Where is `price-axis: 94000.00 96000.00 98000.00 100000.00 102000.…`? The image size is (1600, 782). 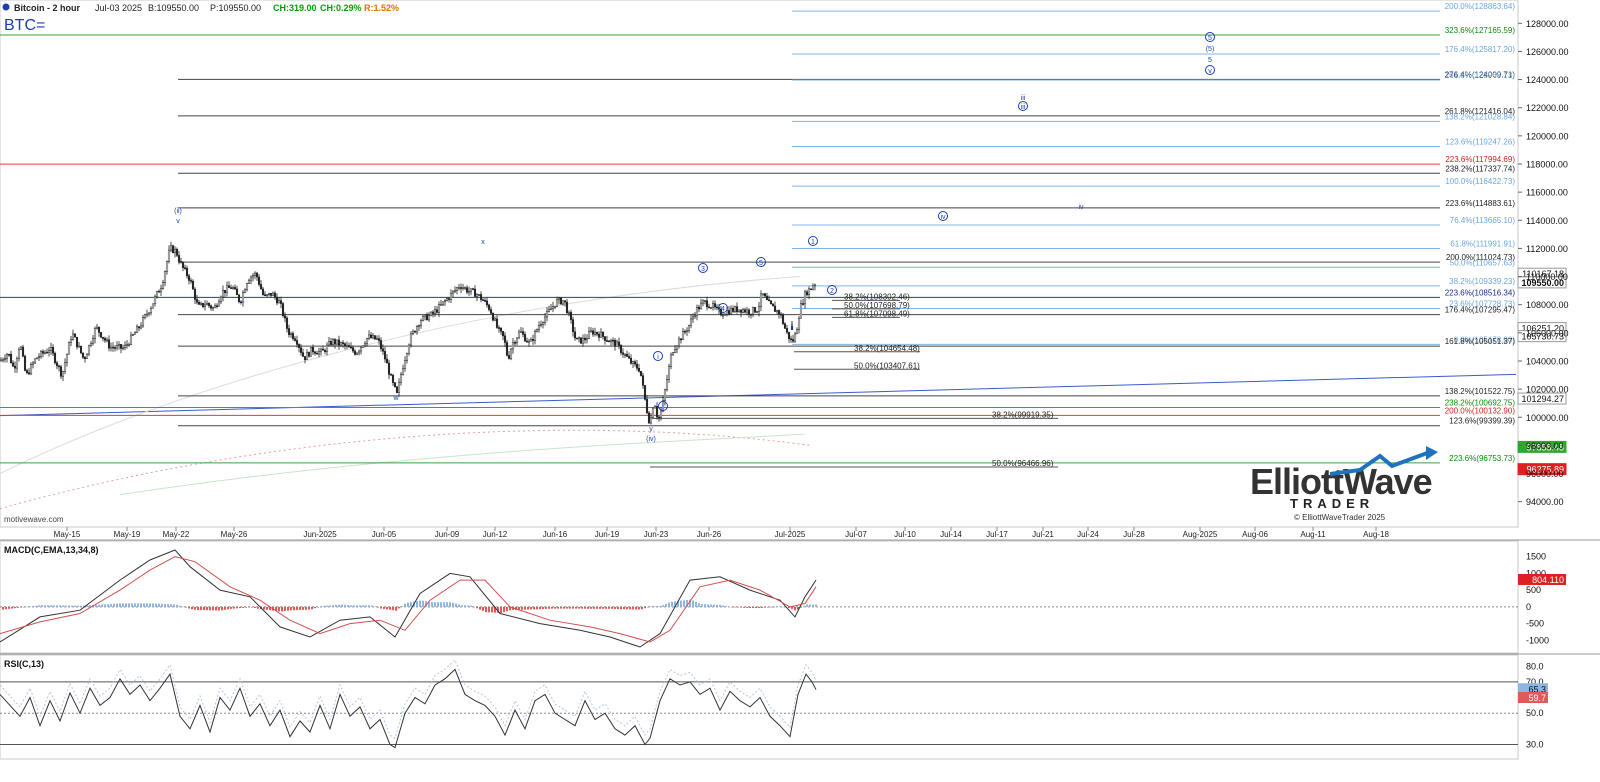
price-axis: 94000.00 96000.00 98000.00 100000.00 102000.… is located at coordinates (1543, 263).